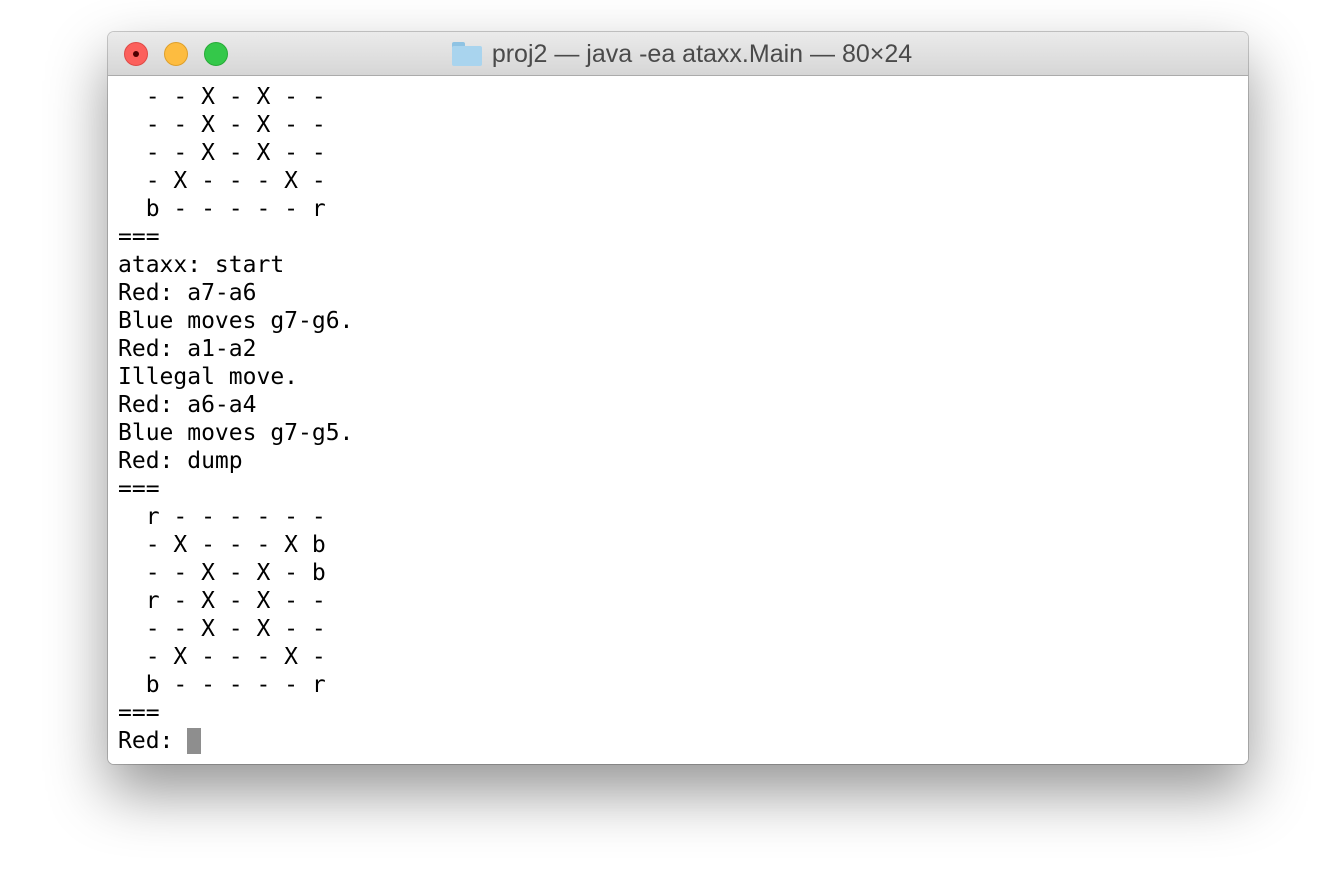 The width and height of the screenshot is (1318, 886). I want to click on terminal-line: ataxx: start, so click(201, 265).